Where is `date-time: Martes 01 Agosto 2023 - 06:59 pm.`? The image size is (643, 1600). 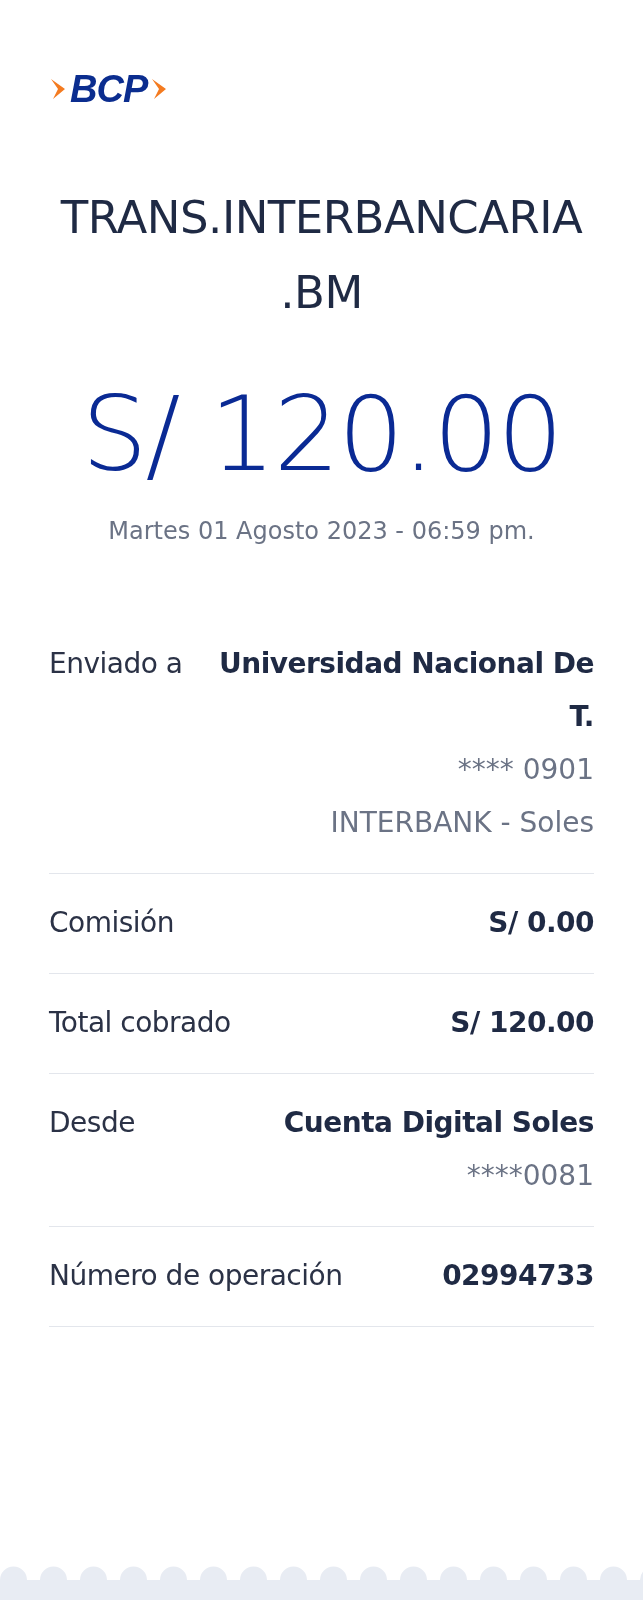 date-time: Martes 01 Agosto 2023 - 06:59 pm. is located at coordinates (321, 531).